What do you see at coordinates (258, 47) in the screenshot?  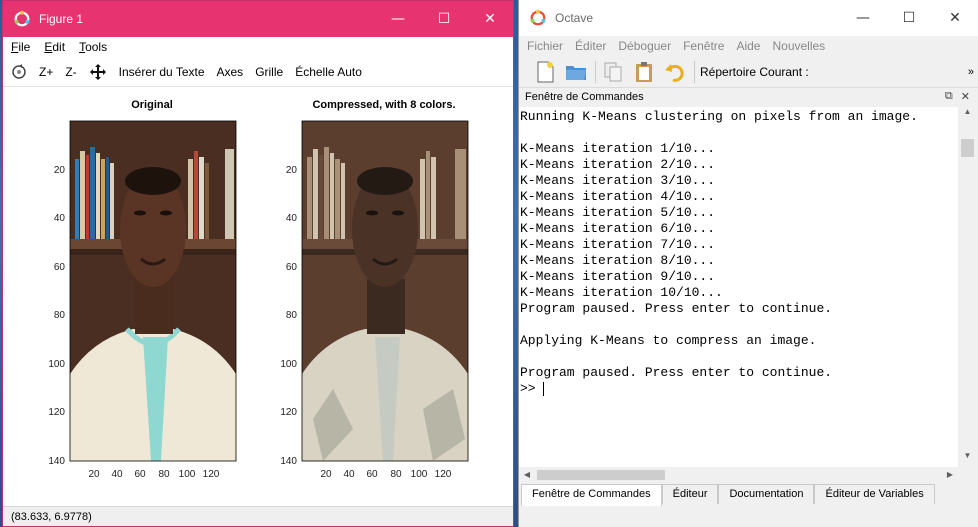 I see `figure-menubar: File Edit Tools` at bounding box center [258, 47].